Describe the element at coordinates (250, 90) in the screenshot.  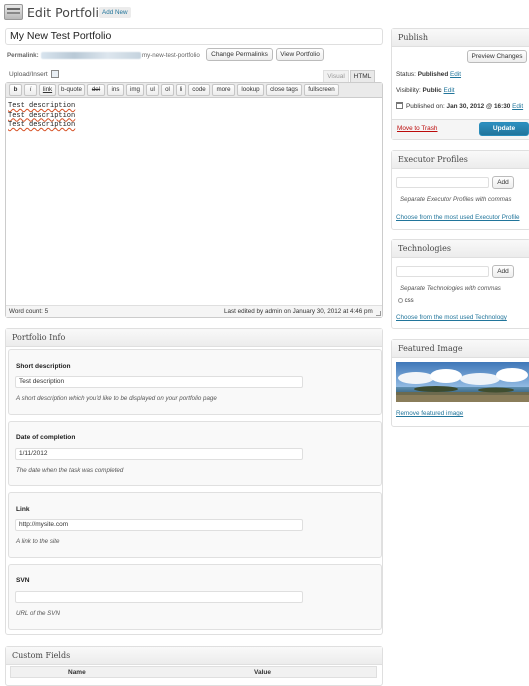
I see `quicktag-lookup: lookup` at that location.